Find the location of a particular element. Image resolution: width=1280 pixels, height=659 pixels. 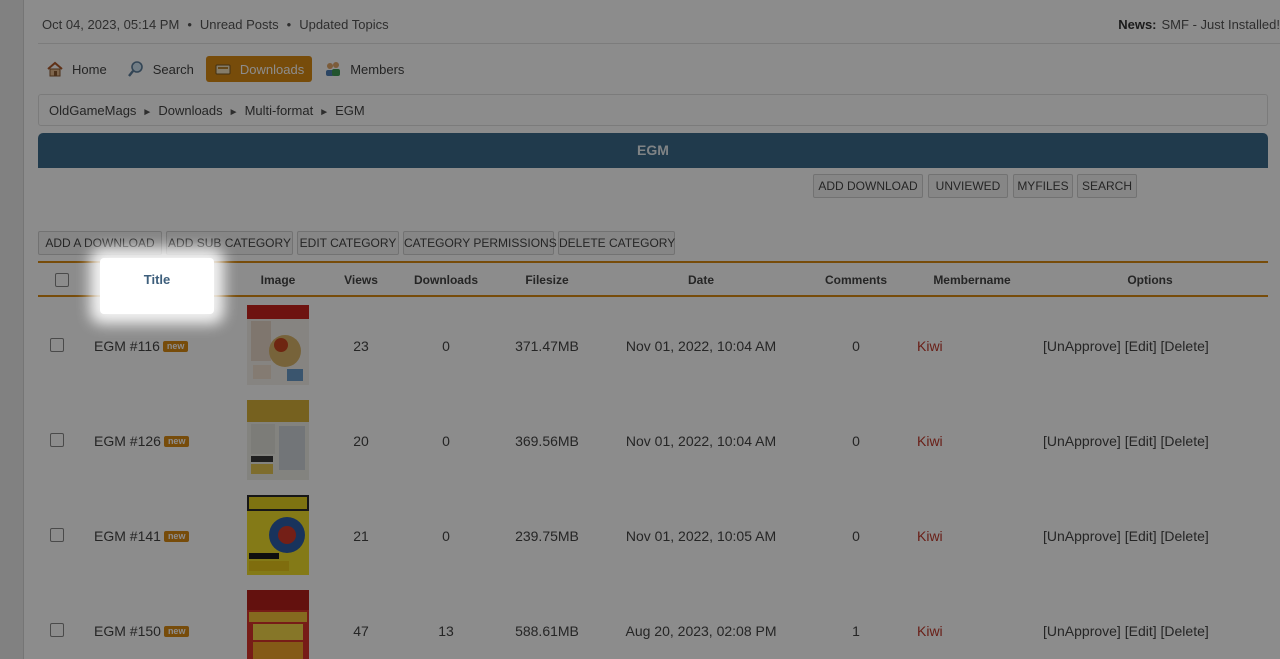

row-title: EGM #150 is located at coordinates (127, 631).